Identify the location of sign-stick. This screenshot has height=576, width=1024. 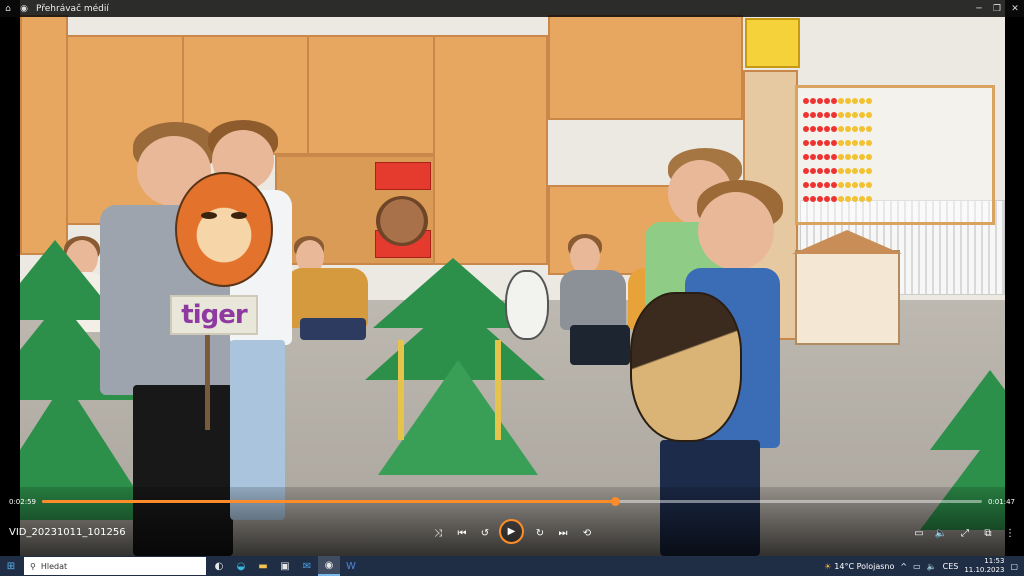
(207, 380).